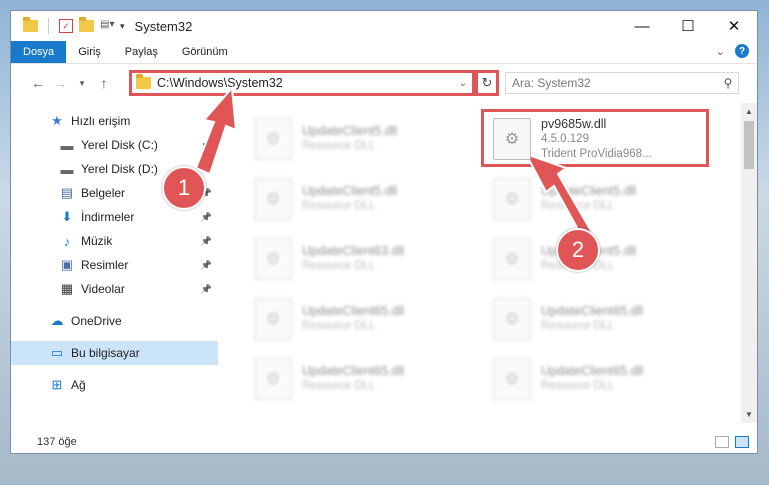 The height and width of the screenshot is (485, 769). I want to click on new-folder-icon, so click(86, 24).